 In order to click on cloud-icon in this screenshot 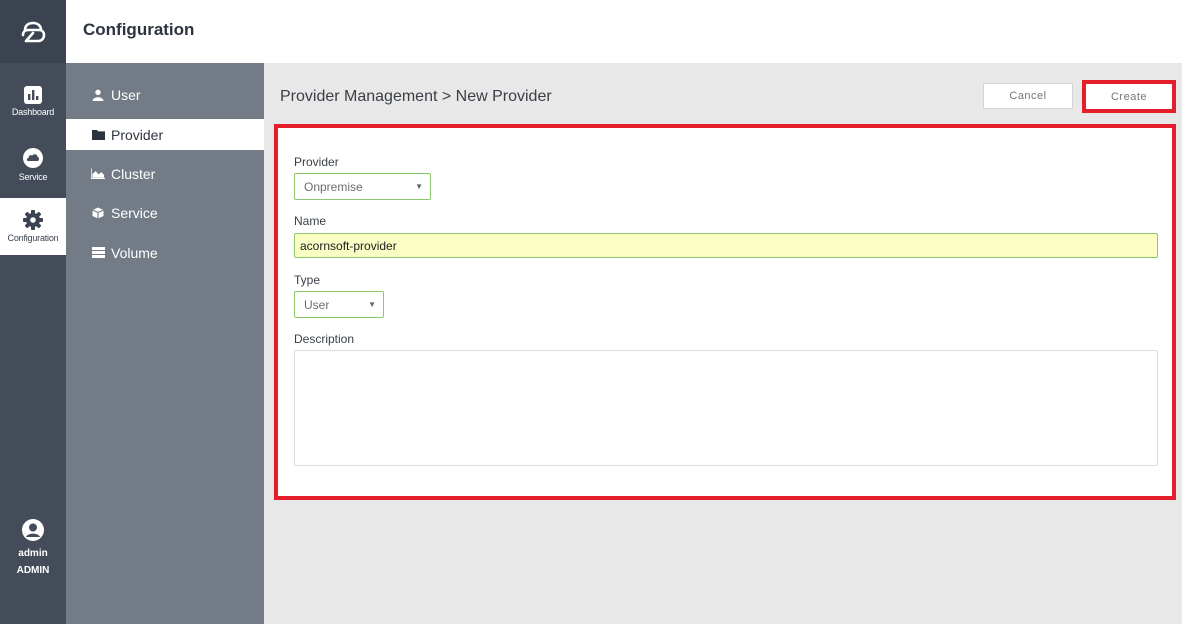, I will do `click(33, 158)`.